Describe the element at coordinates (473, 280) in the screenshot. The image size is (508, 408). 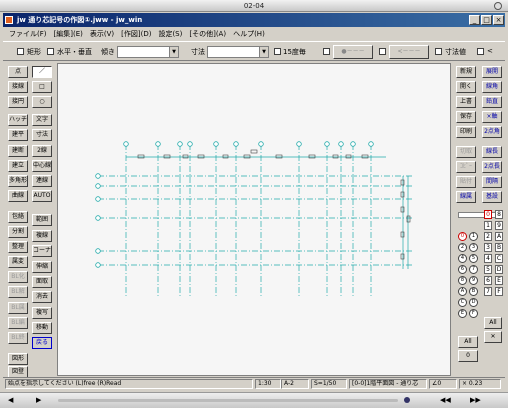
I see `layer-9: 9` at that location.